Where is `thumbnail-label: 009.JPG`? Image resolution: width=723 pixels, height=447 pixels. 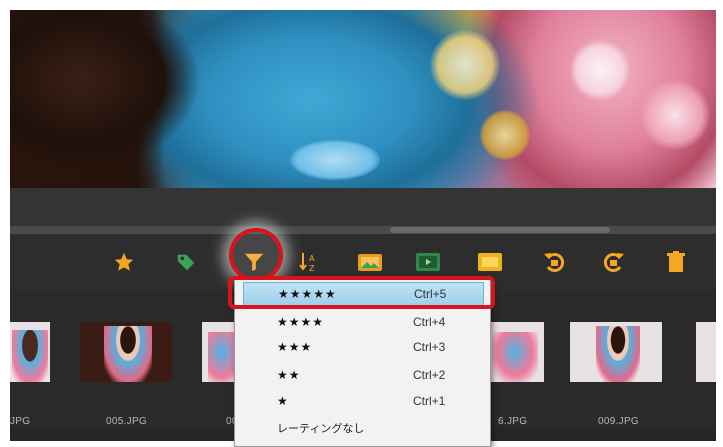 thumbnail-label: 009.JPG is located at coordinates (619, 421).